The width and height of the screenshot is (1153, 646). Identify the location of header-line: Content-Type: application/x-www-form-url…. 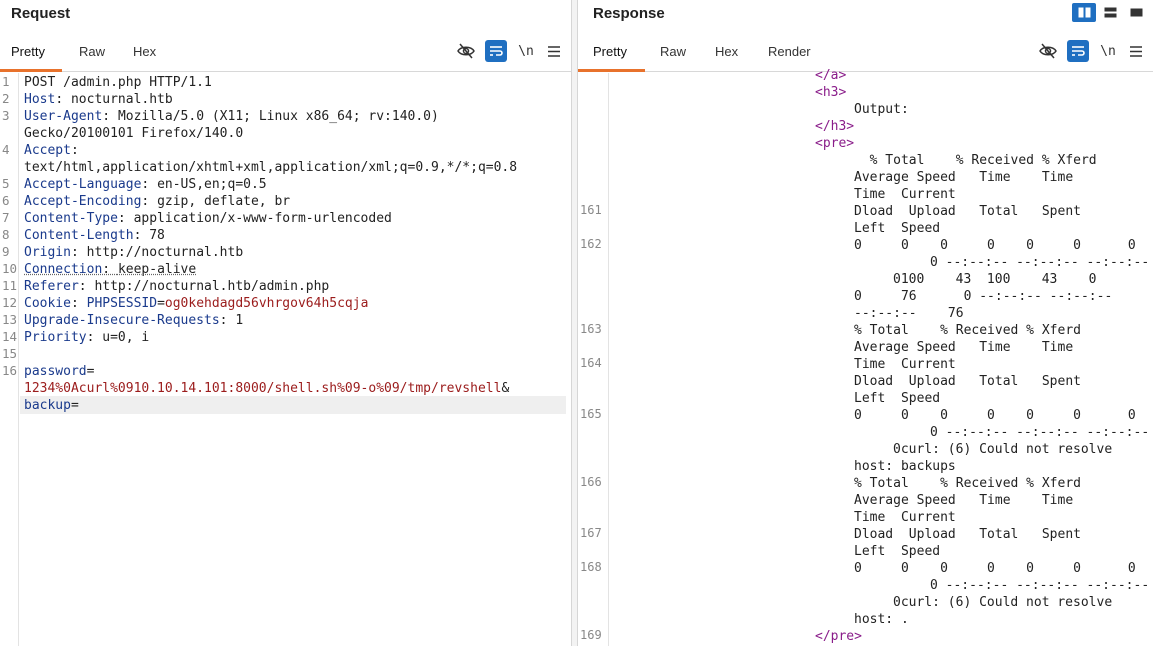
(208, 218).